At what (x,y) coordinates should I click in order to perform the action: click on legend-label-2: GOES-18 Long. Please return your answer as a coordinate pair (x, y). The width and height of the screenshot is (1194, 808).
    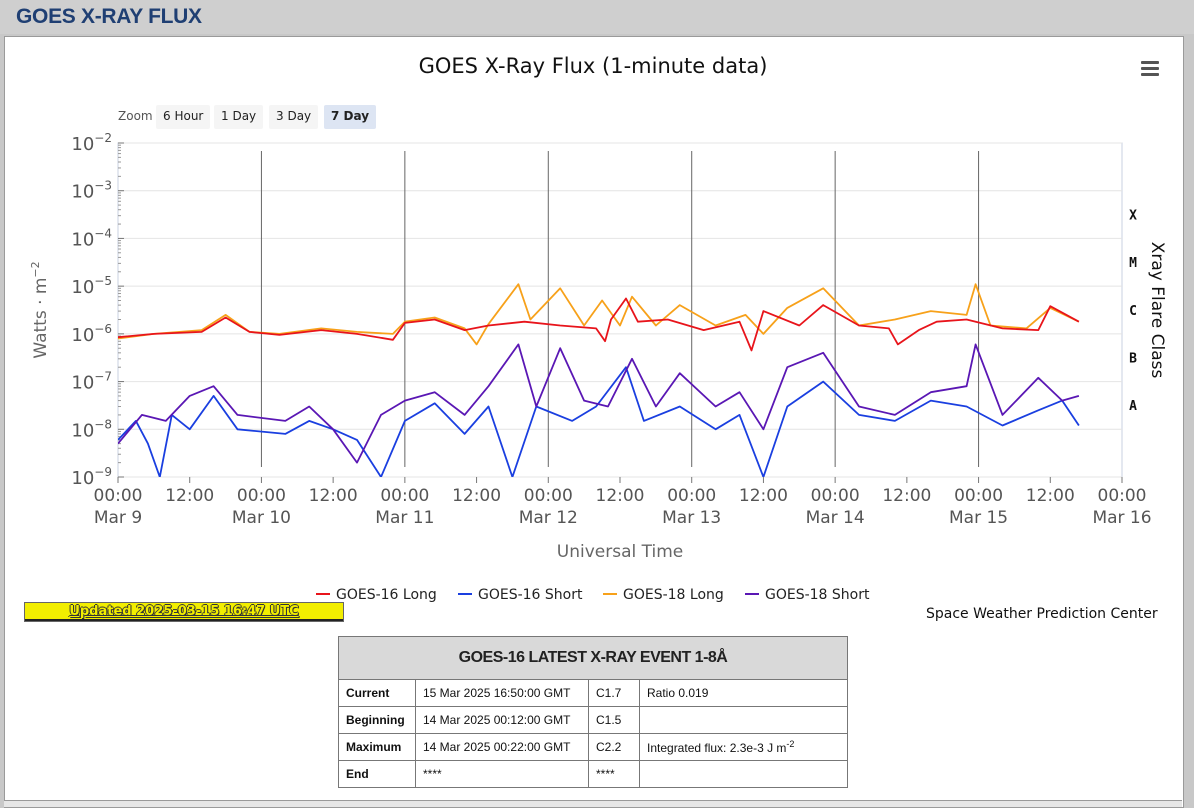
    Looking at the image, I should click on (673, 595).